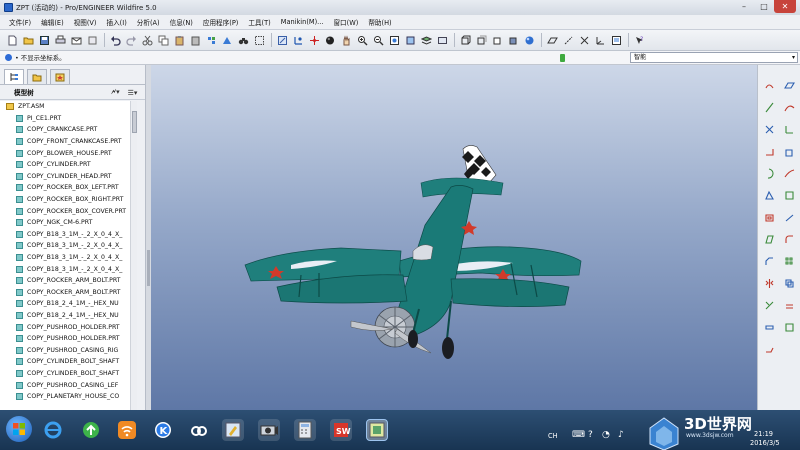  Describe the element at coordinates (529, 40) in the screenshot. I see `enhanced-realism-icon` at that location.